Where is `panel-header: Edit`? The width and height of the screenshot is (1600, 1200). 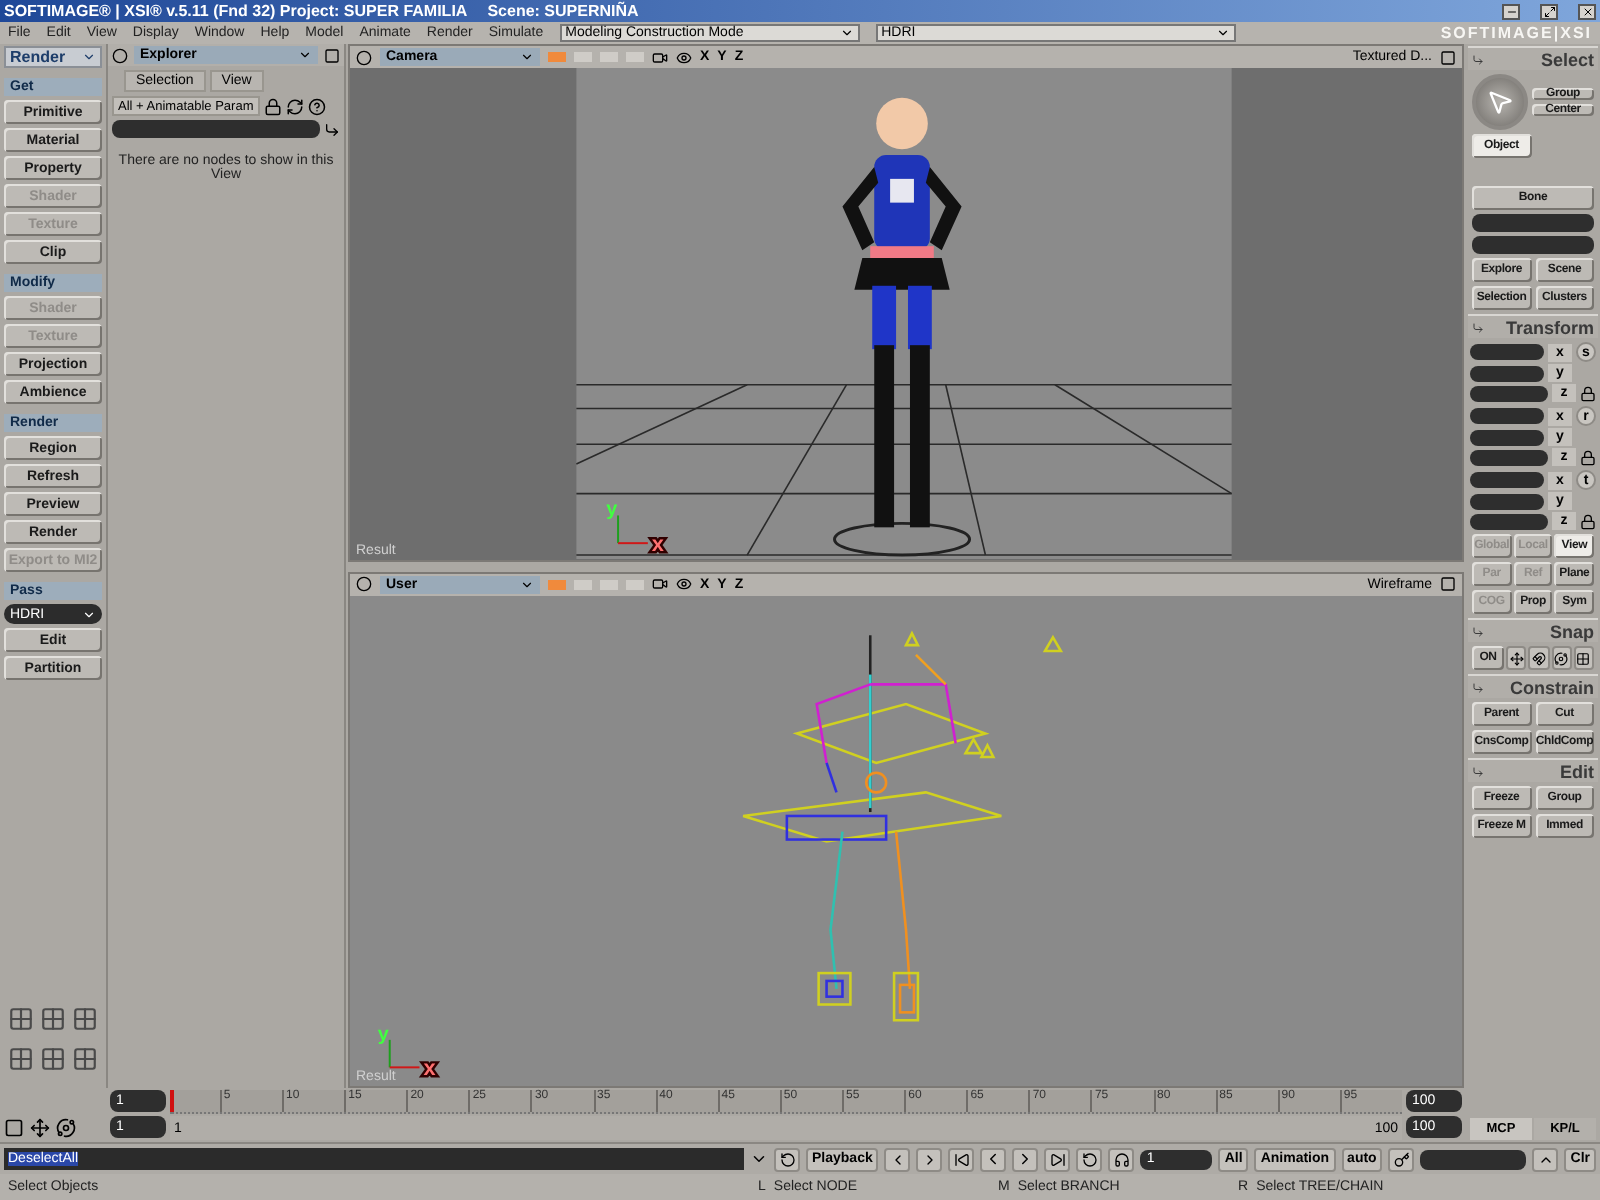
panel-header: Edit is located at coordinates (1533, 770).